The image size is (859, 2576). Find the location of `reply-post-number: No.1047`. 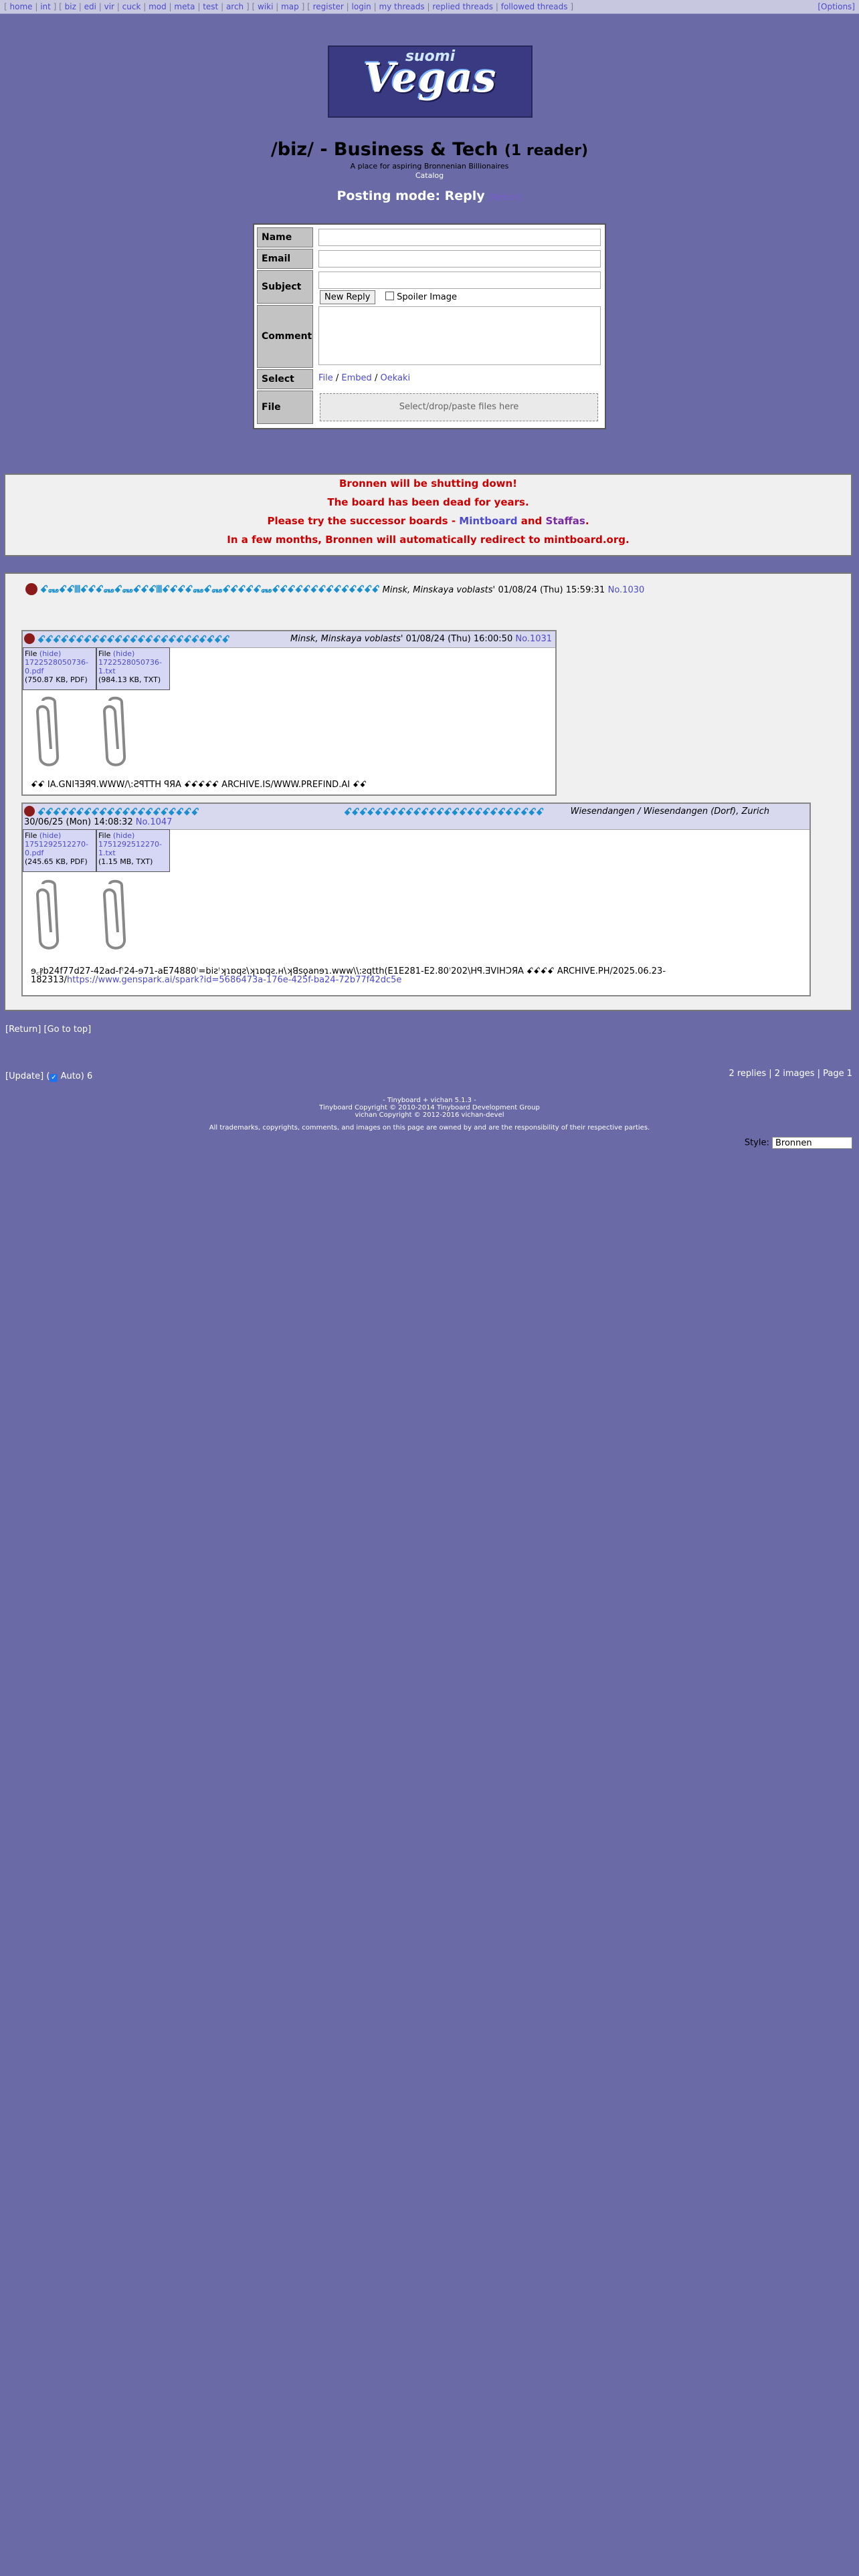

reply-post-number: No.1047 is located at coordinates (154, 822).